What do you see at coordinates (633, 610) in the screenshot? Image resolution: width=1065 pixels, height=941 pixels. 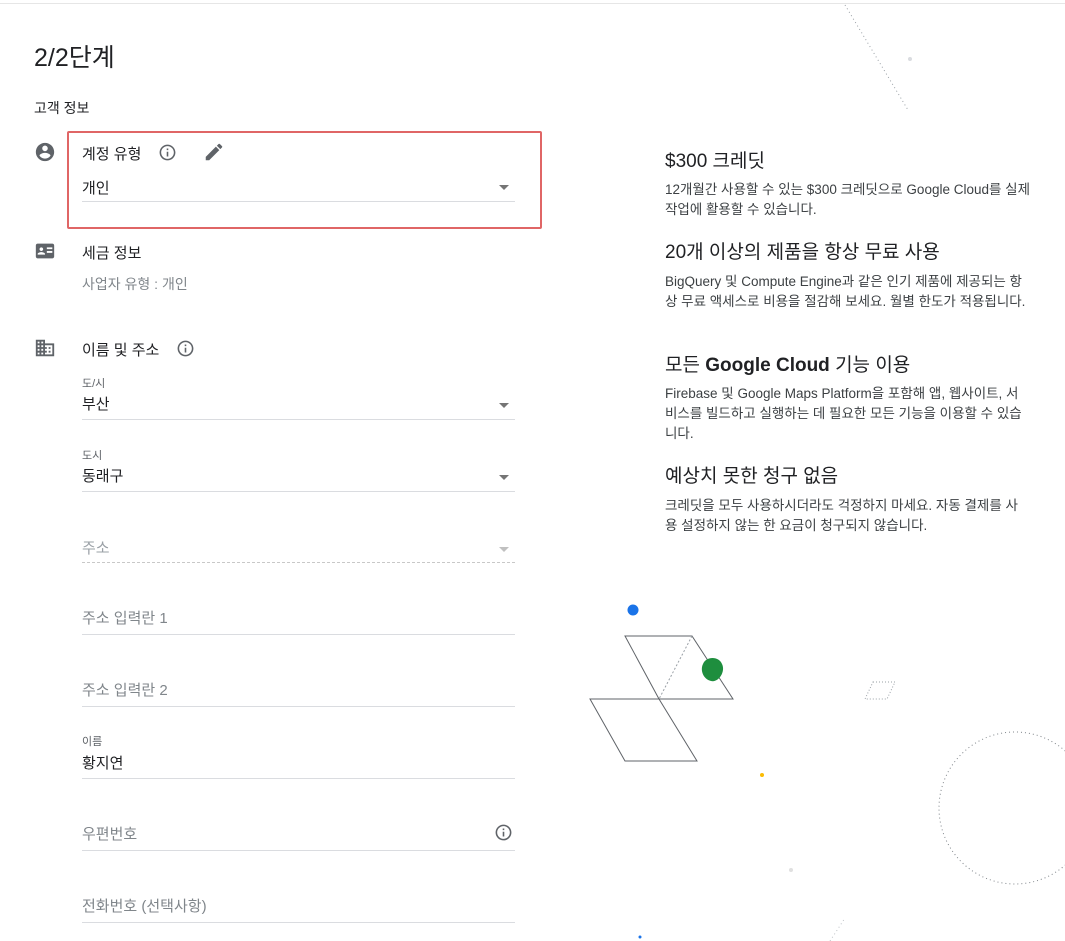 I see `blue-dot` at bounding box center [633, 610].